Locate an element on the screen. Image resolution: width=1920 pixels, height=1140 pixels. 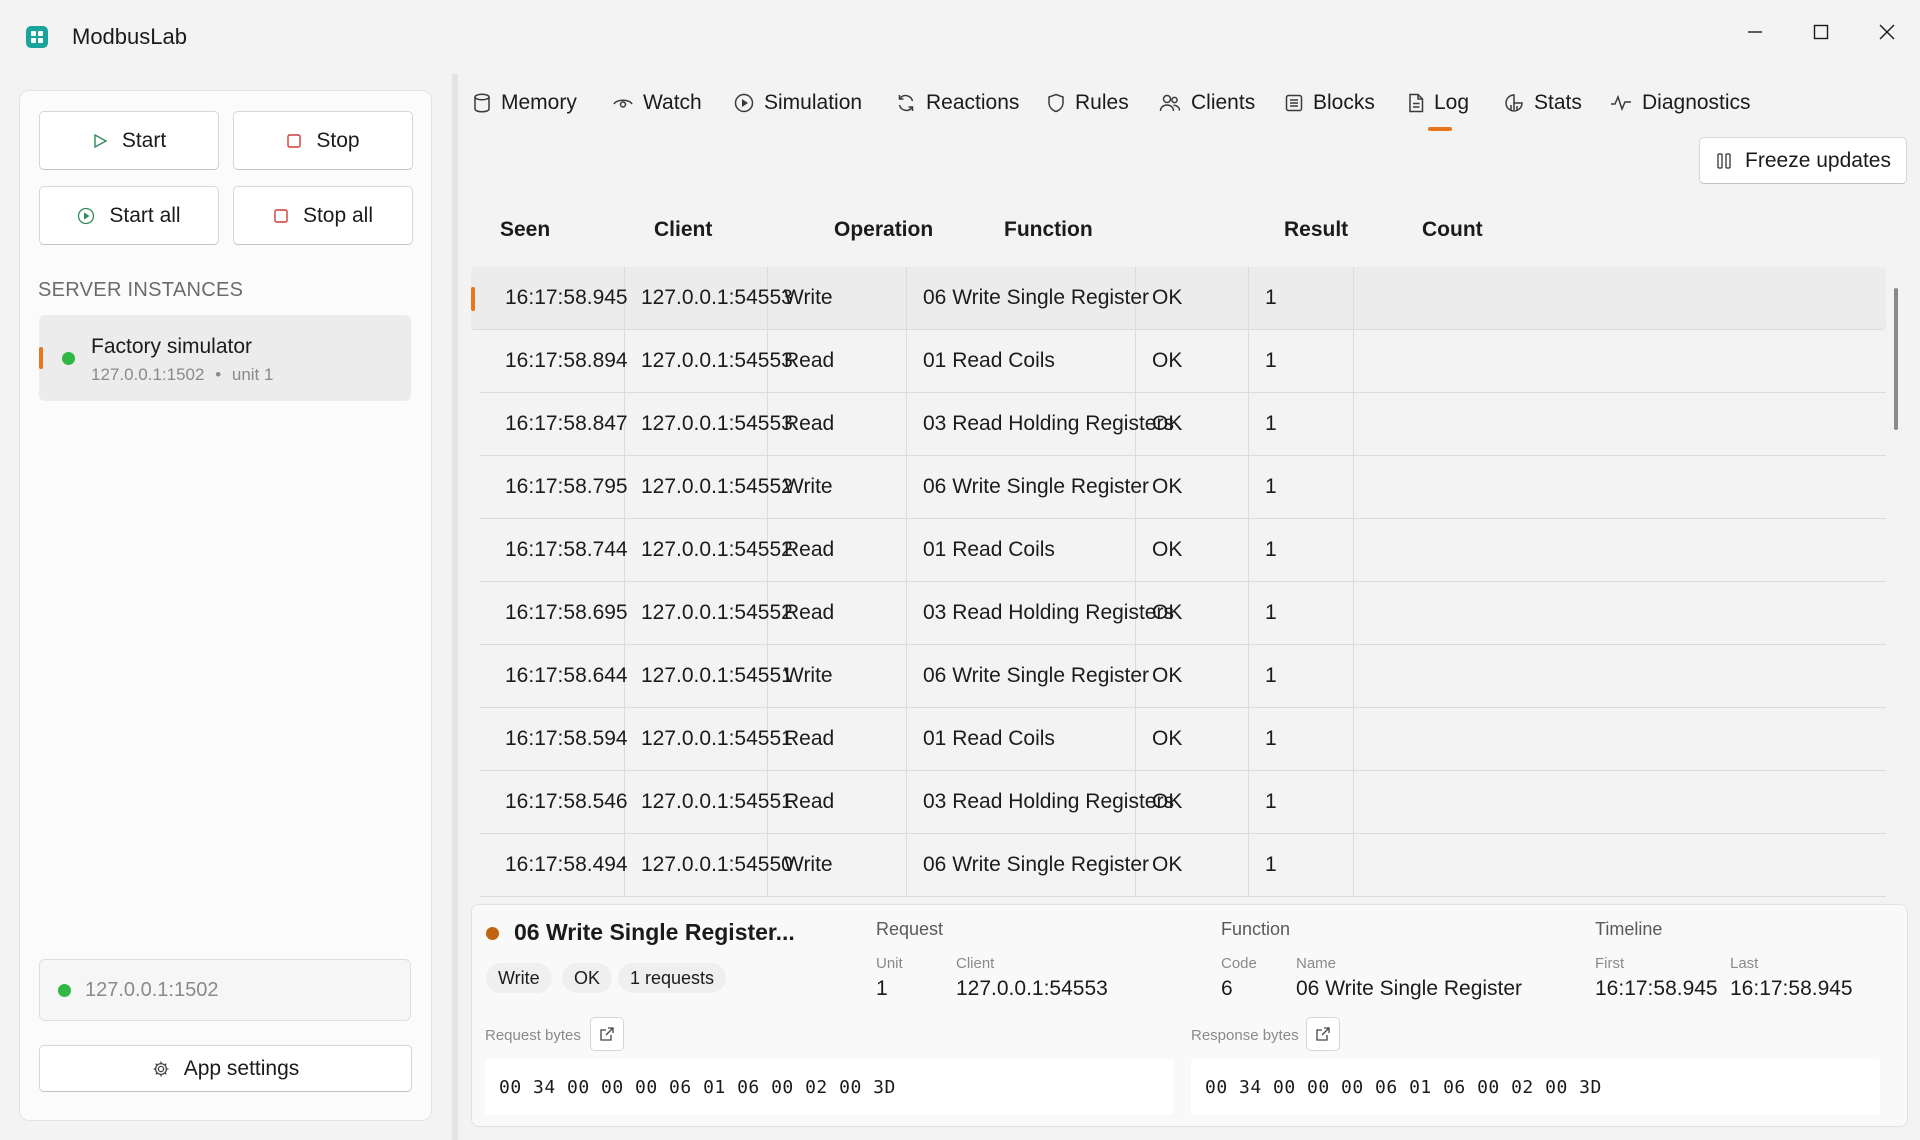
tab-watch: Watch is located at coordinates (657, 103).